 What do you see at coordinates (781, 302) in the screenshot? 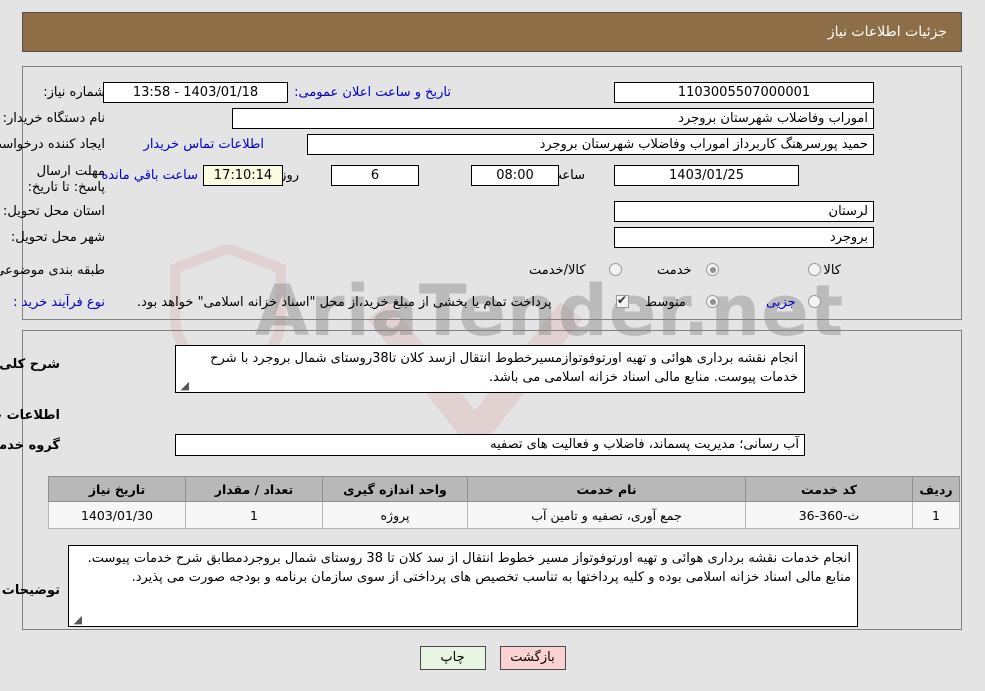
I see `process-type-option-label-0: جزیی` at bounding box center [781, 302].